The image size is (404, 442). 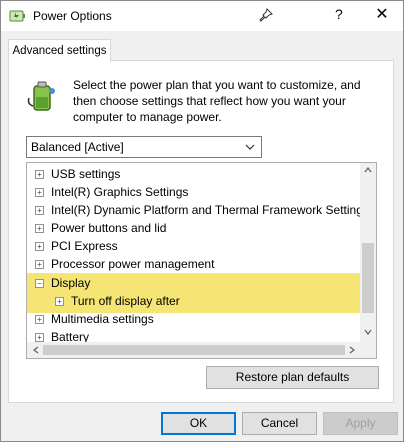 I want to click on apply-button: Apply, so click(x=360, y=423).